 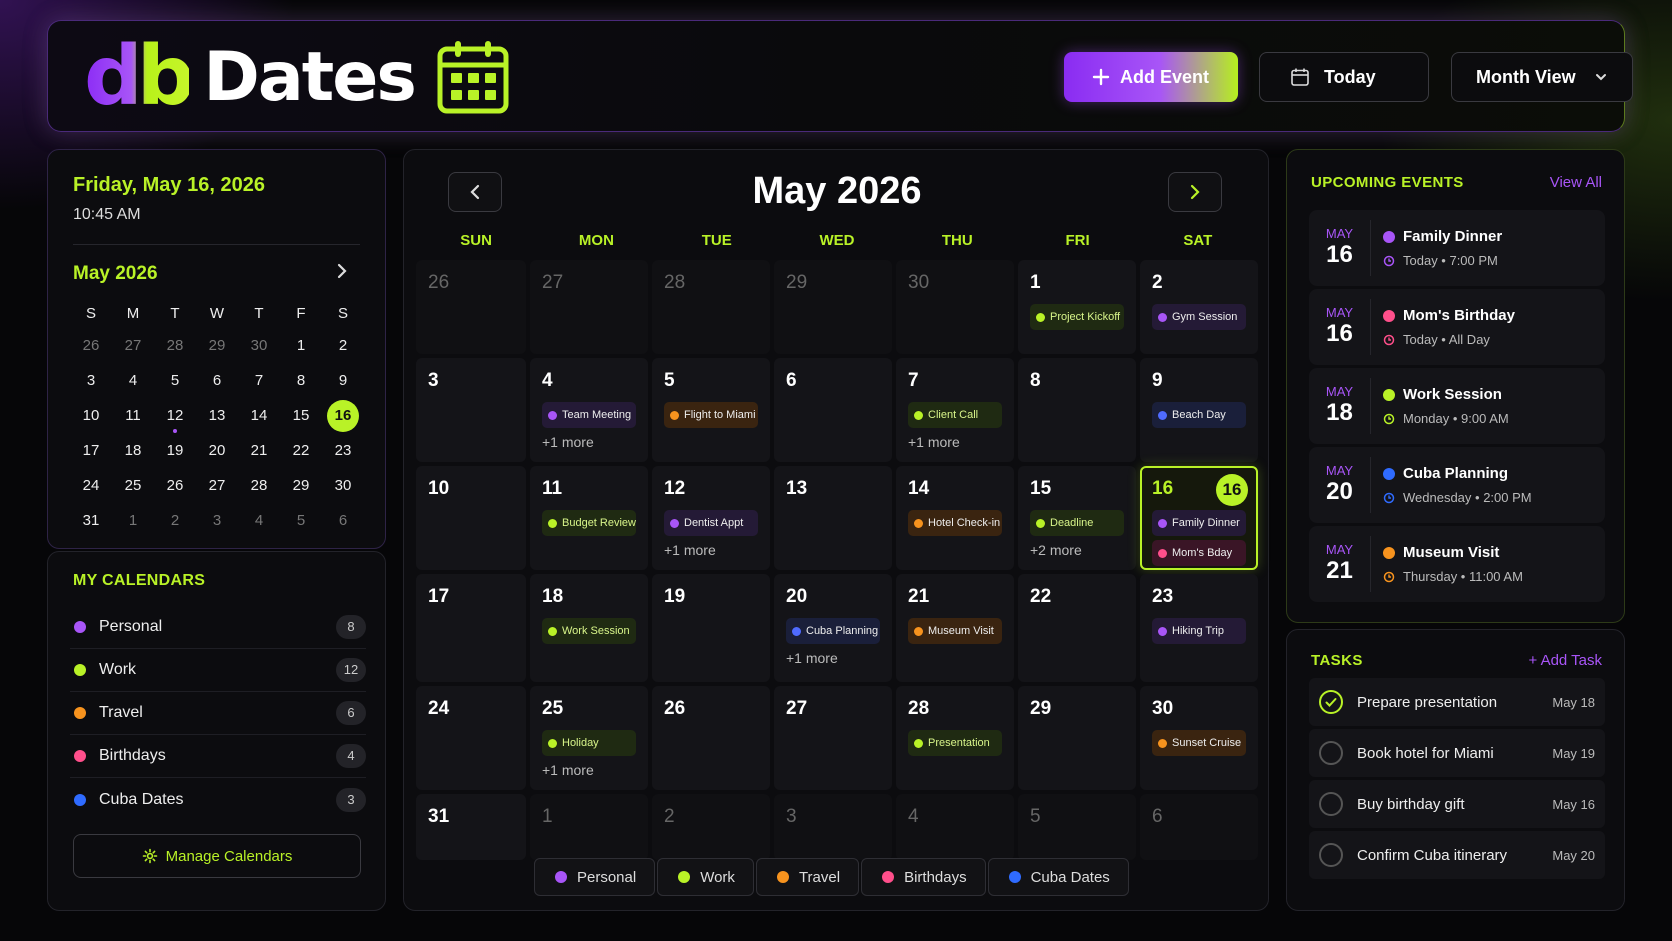 I want to click on day-cell: 6, so click(x=833, y=410).